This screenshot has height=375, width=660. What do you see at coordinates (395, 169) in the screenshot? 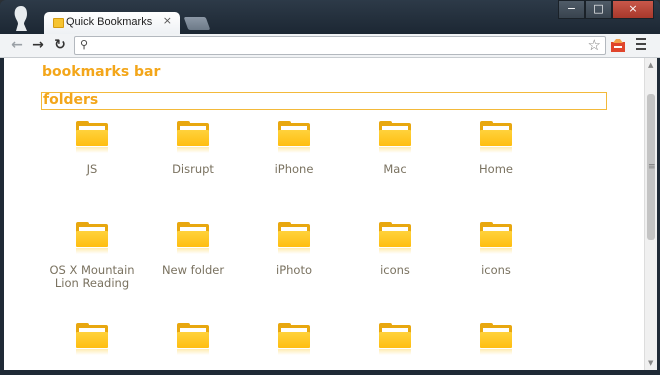
I see `folder-label: Mac` at bounding box center [395, 169].